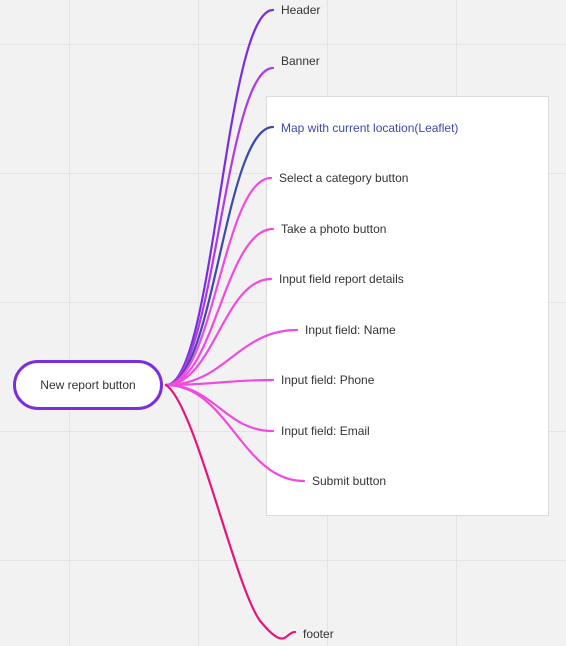  Describe the element at coordinates (327, 380) in the screenshot. I see `child-node-7: Input field: Phone` at that location.